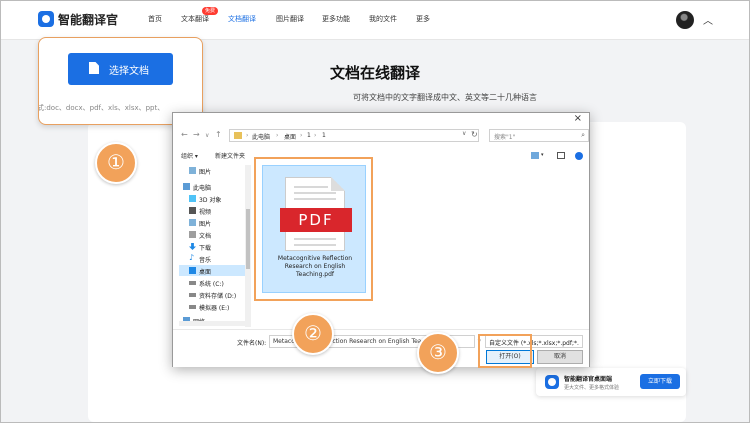 This screenshot has width=750, height=423. I want to click on cancel-button: 取消, so click(560, 357).